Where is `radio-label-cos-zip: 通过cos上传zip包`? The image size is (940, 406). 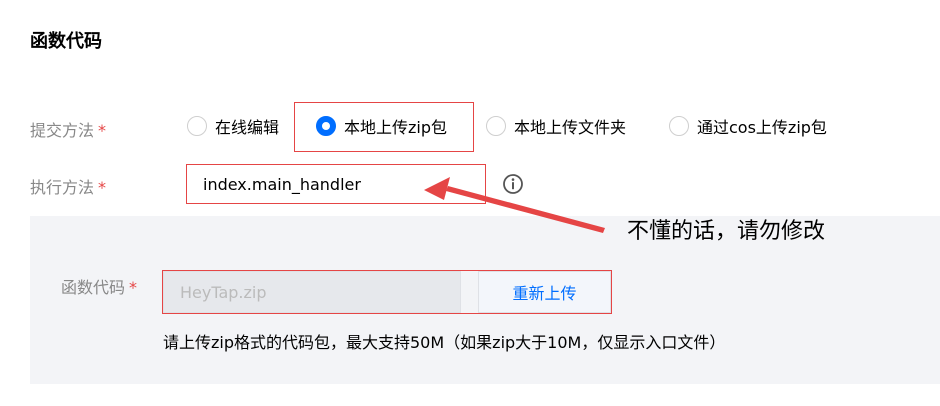 radio-label-cos-zip: 通过cos上传zip包 is located at coordinates (762, 127).